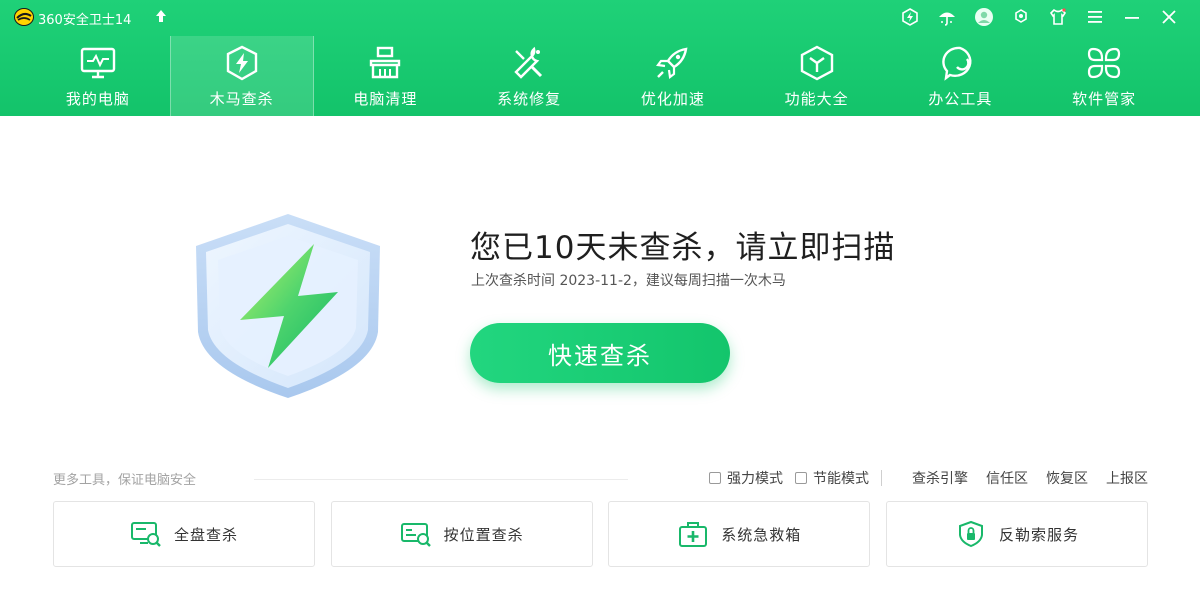 Image resolution: width=1200 pixels, height=600 pixels. What do you see at coordinates (816, 99) in the screenshot?
I see `nav-label: 功能大全` at bounding box center [816, 99].